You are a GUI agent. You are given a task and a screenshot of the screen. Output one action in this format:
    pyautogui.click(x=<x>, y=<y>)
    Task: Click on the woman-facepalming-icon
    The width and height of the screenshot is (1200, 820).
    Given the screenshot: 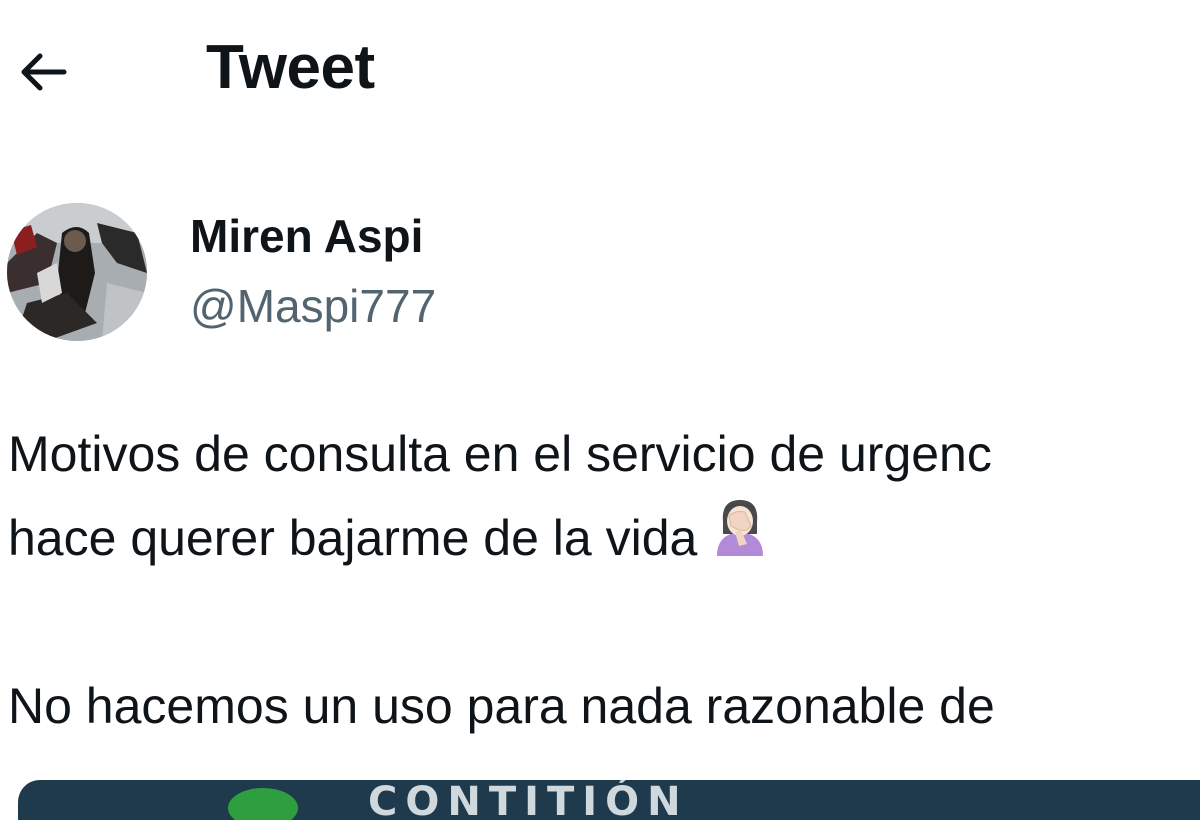 What is the action you would take?
    pyautogui.click(x=740, y=538)
    